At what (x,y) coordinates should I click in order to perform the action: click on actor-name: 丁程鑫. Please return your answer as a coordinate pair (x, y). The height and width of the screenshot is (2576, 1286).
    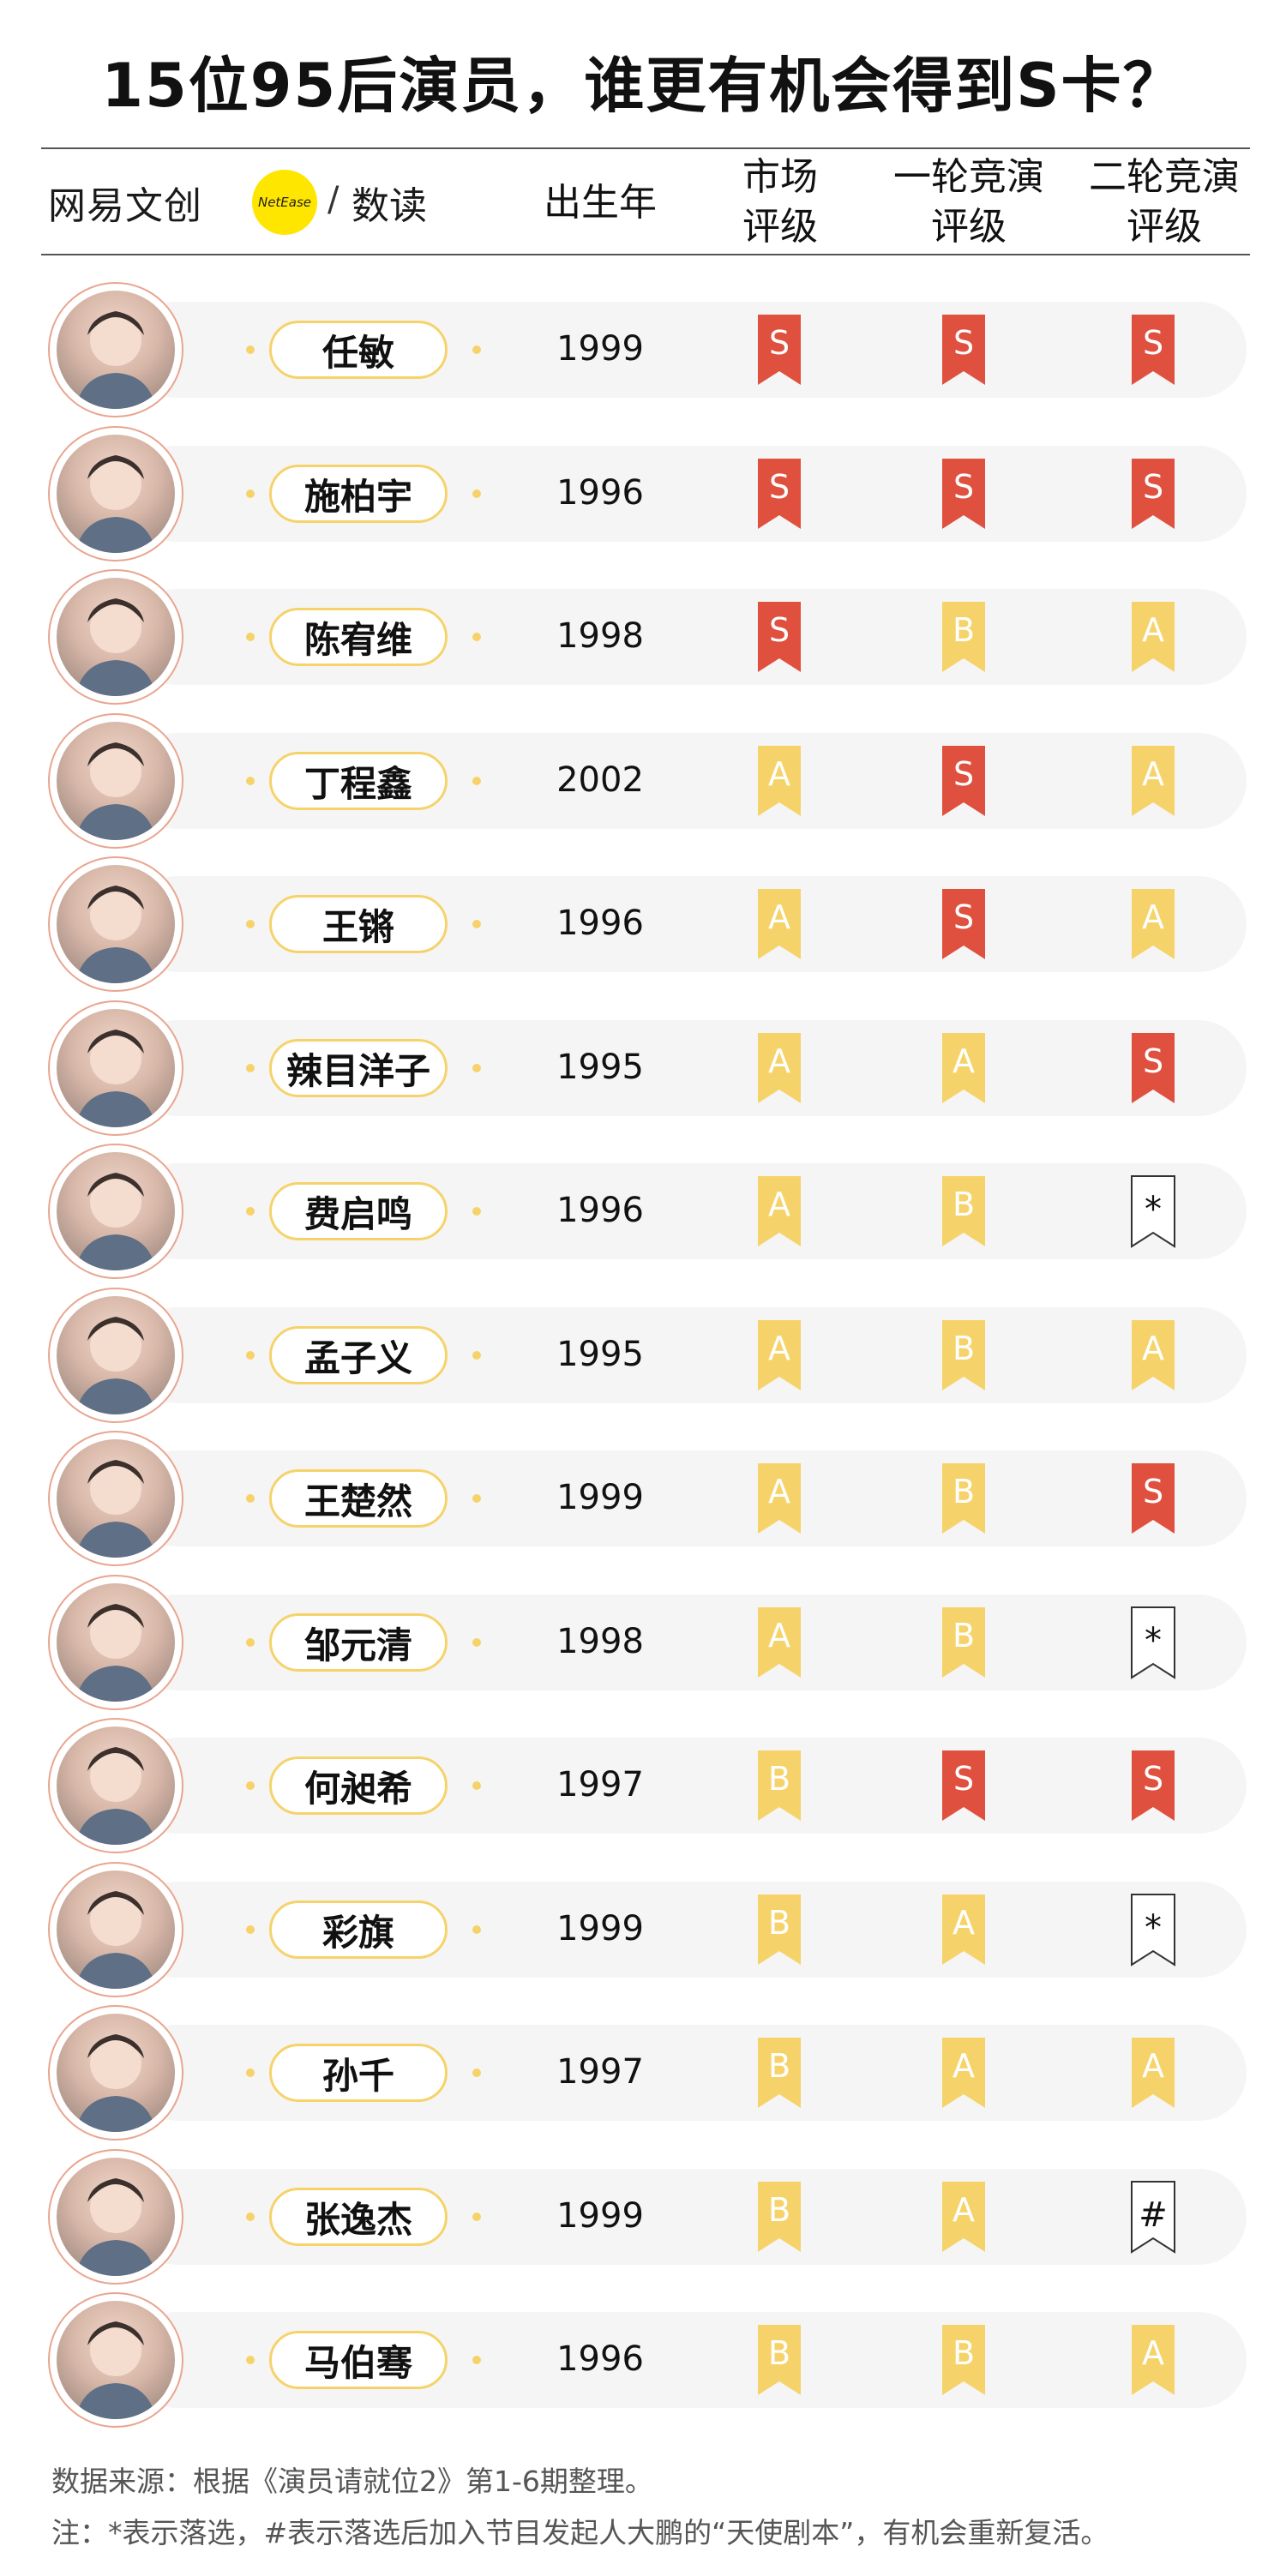
    Looking at the image, I should click on (358, 781).